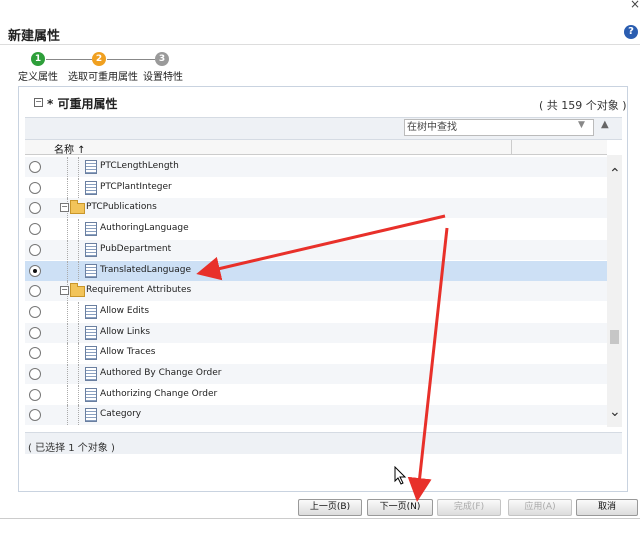  I want to click on arrow-to-selected-row, so click(321, 247).